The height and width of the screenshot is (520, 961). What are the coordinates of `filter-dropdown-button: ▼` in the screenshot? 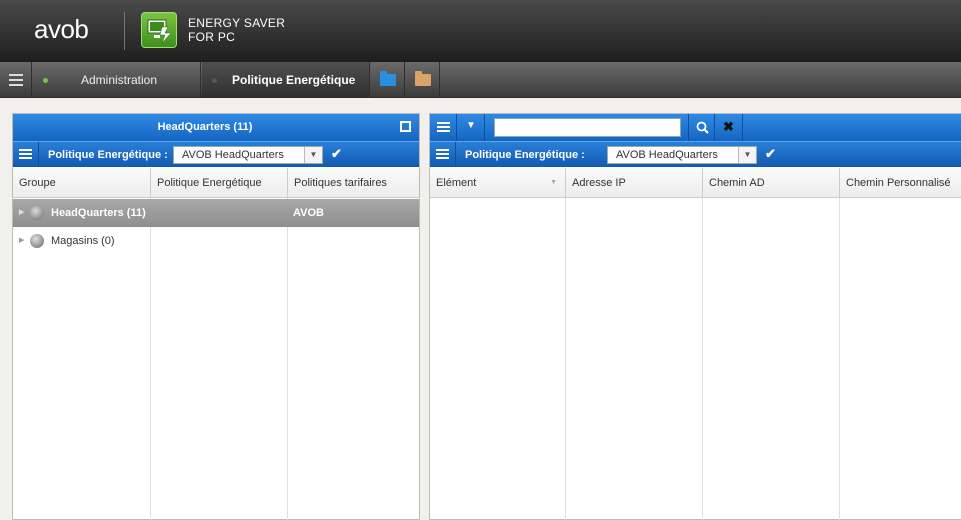 It's located at (471, 127).